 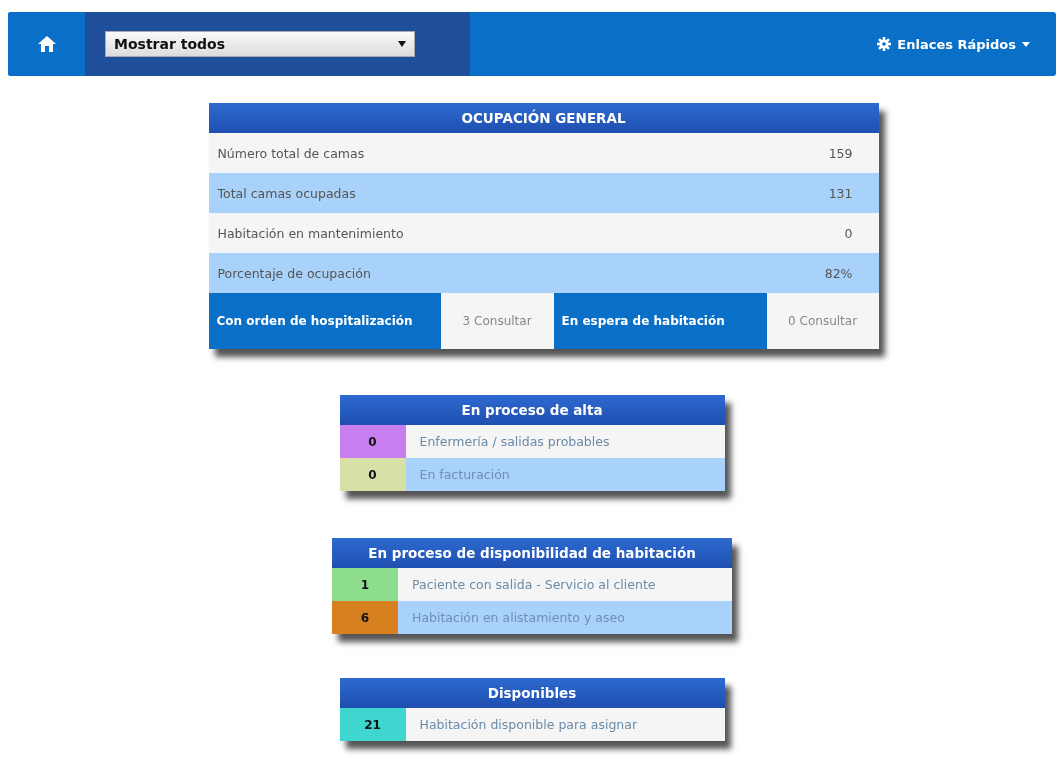 What do you see at coordinates (310, 233) in the screenshot?
I see `row-label: Habitación en mantenimiento` at bounding box center [310, 233].